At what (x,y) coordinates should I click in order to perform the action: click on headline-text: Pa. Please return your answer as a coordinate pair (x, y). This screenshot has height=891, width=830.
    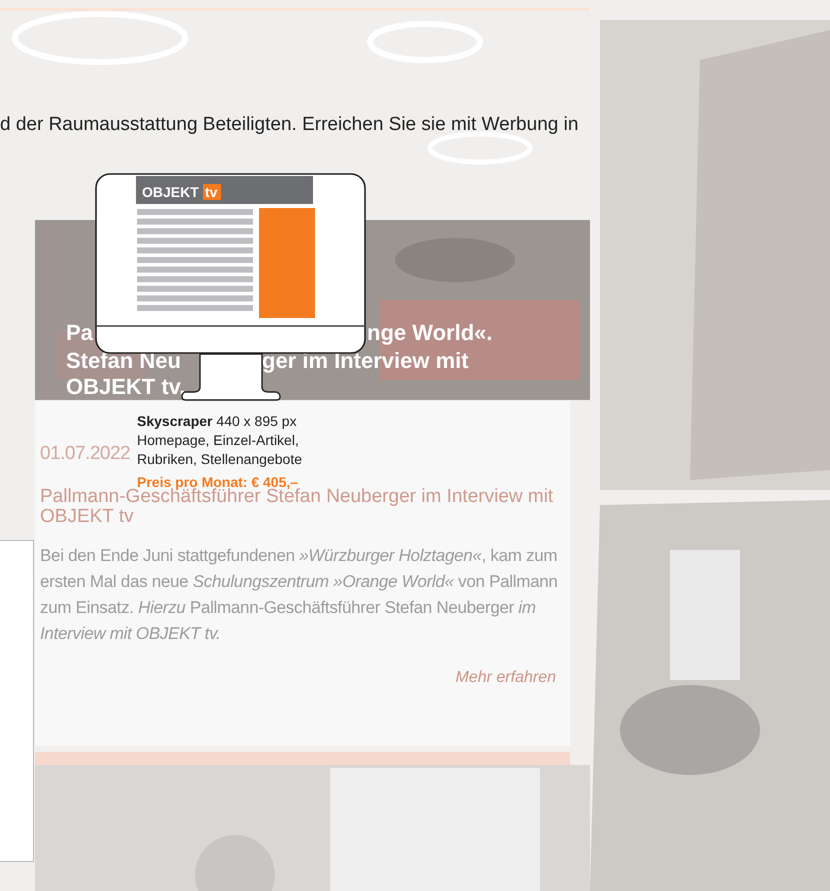
    Looking at the image, I should click on (79, 333).